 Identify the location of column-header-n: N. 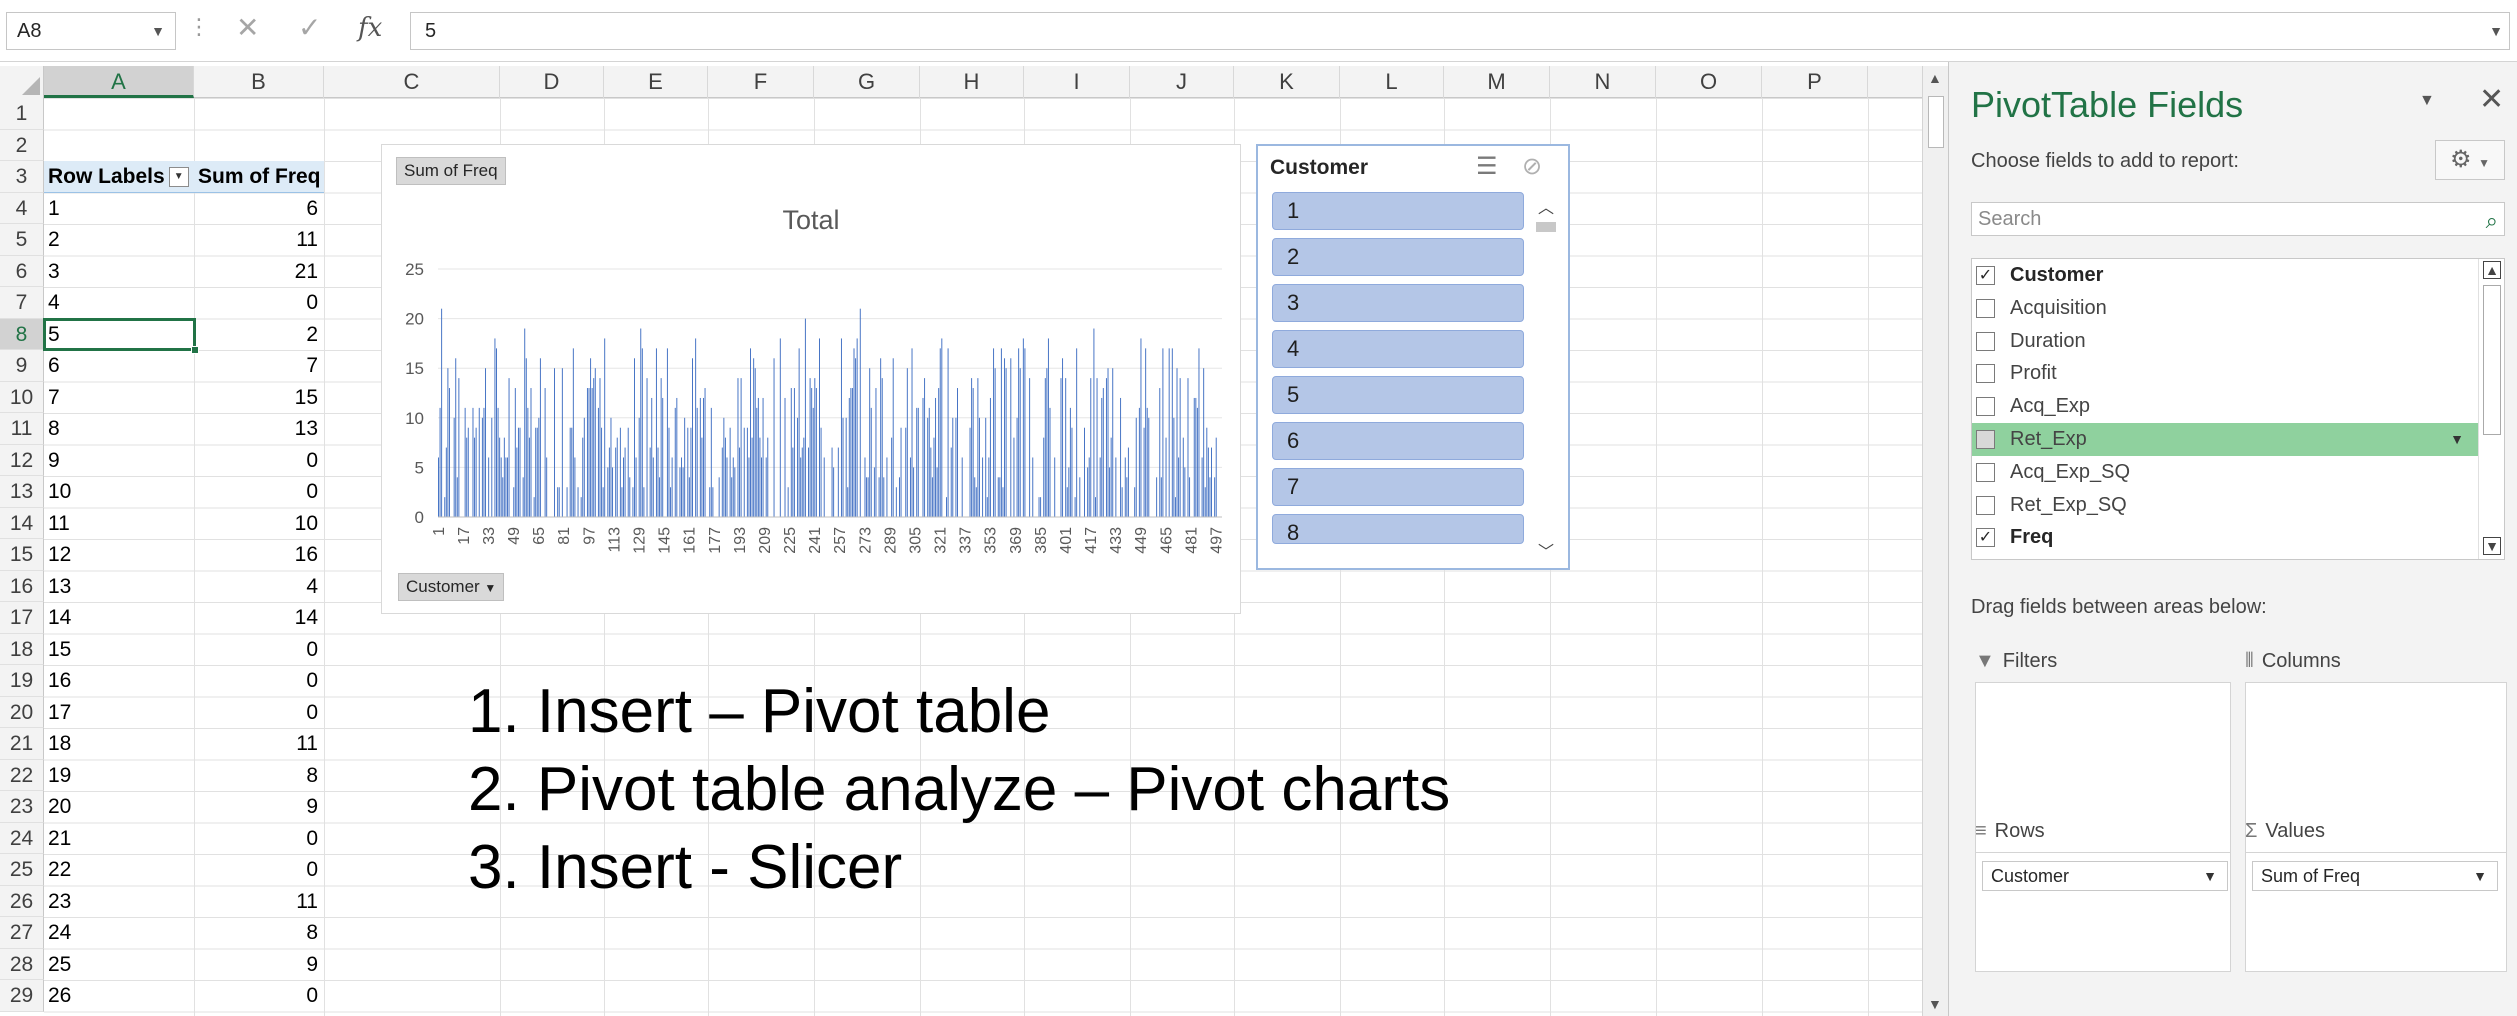
(1603, 82).